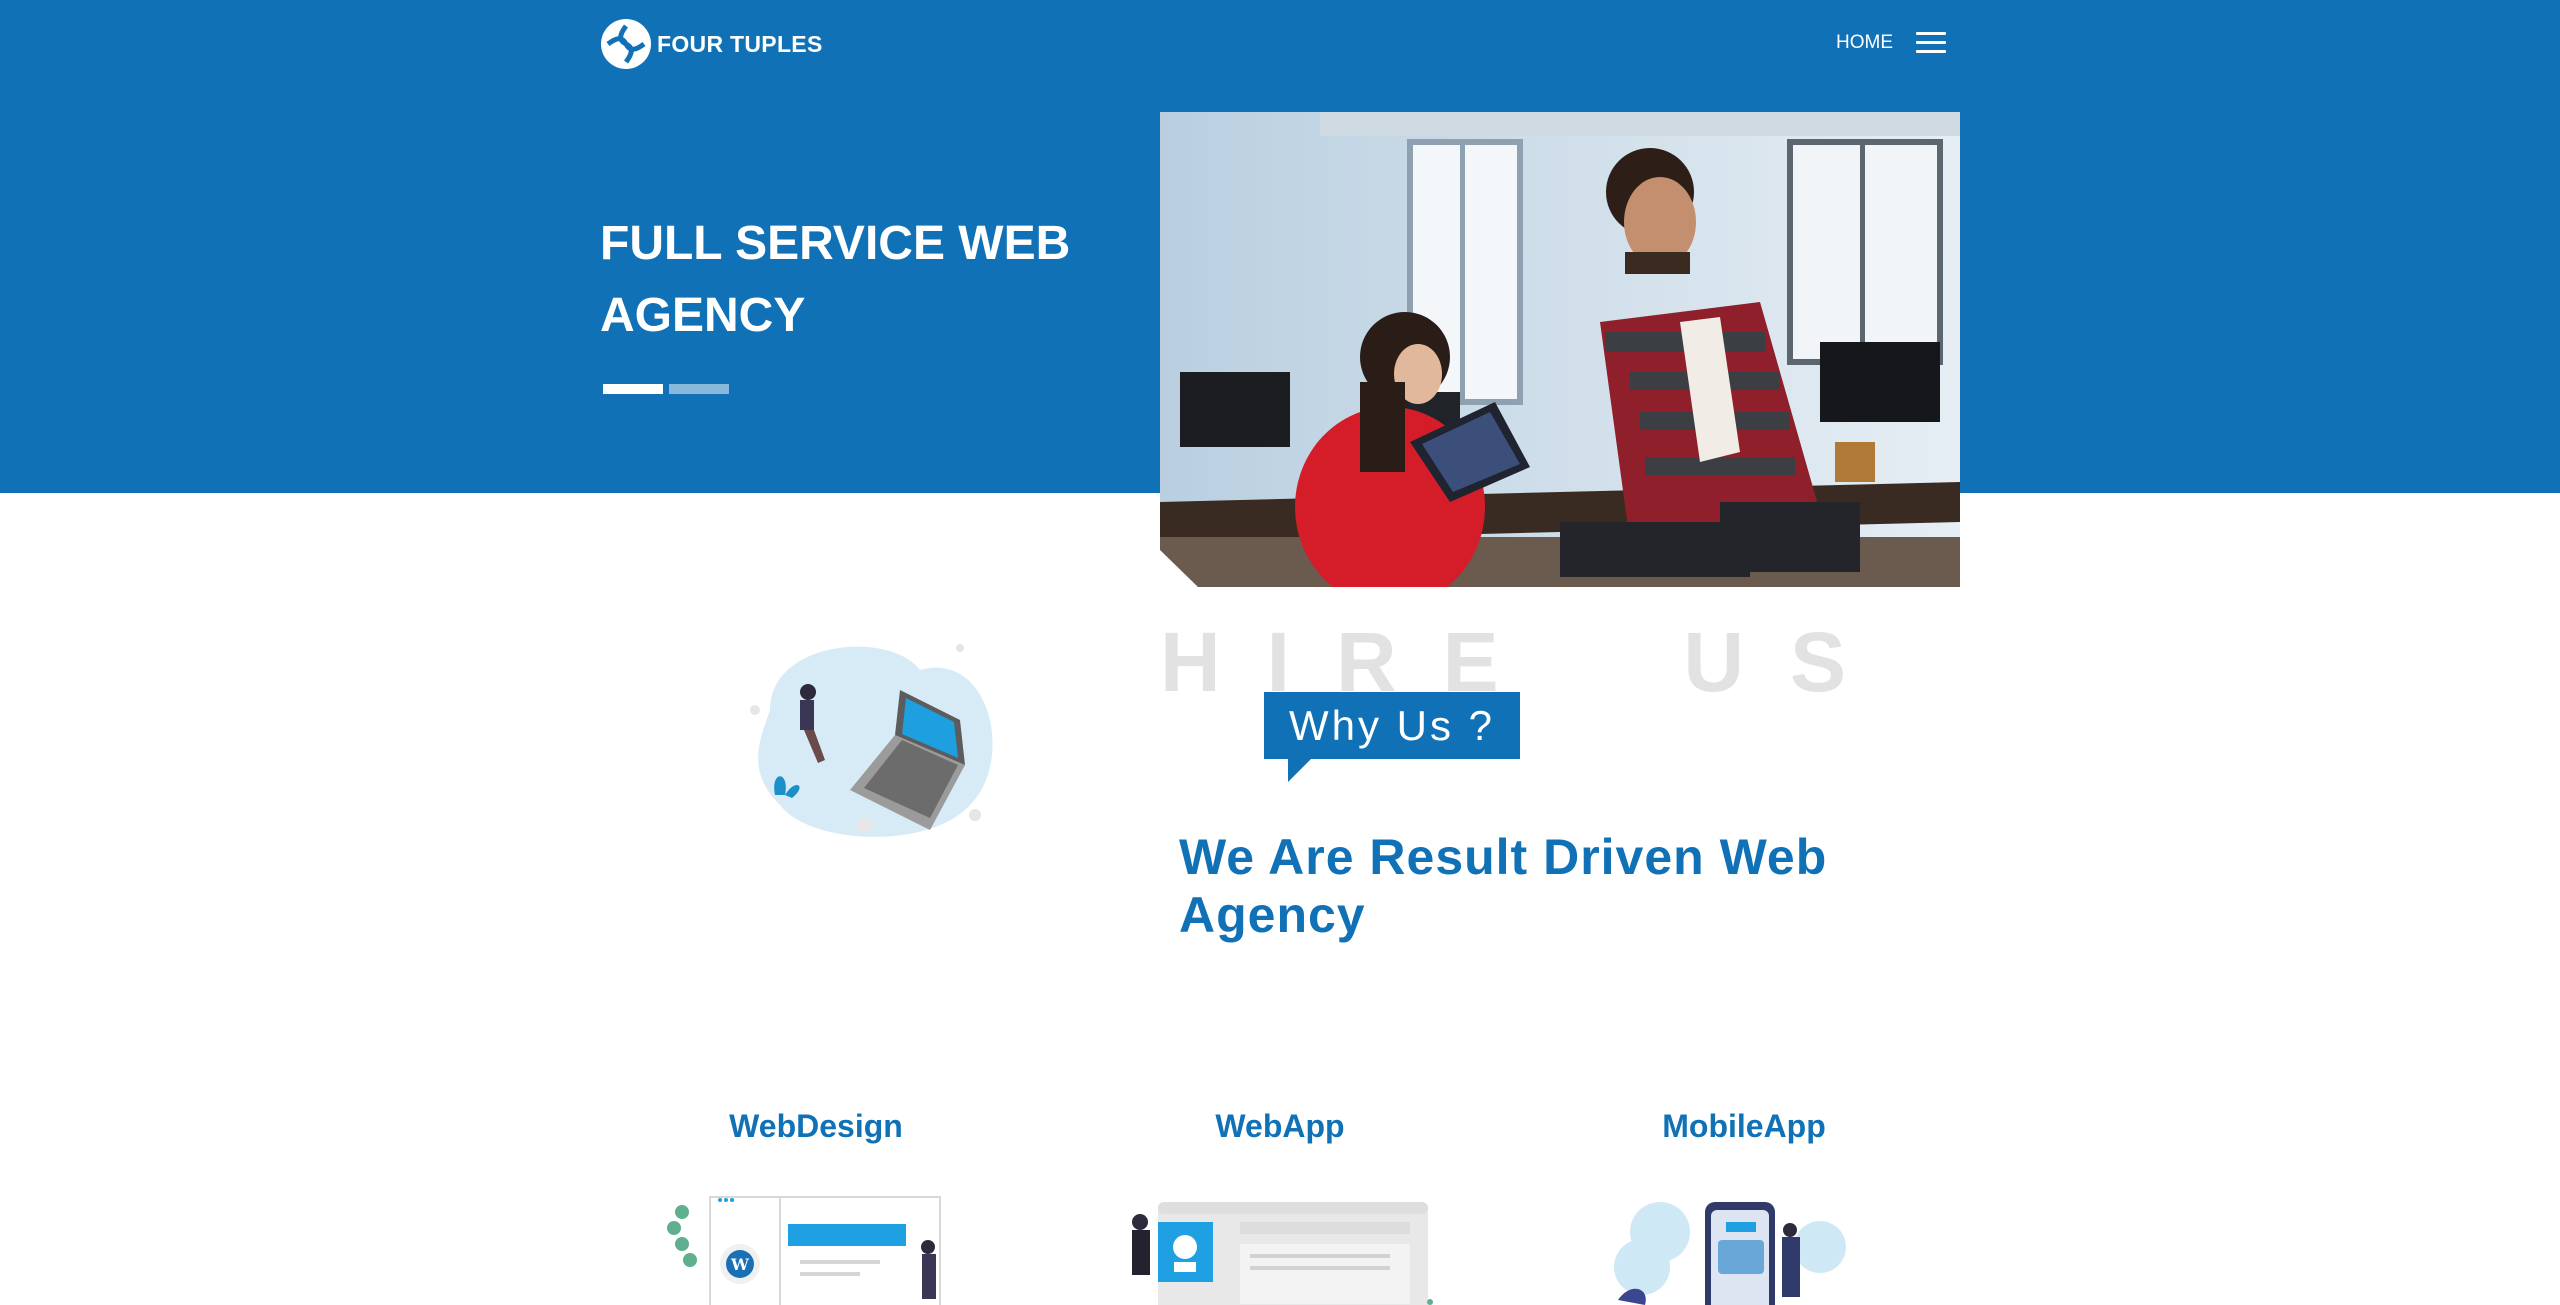 The width and height of the screenshot is (2560, 1305). I want to click on about-illustration, so click(880, 740).